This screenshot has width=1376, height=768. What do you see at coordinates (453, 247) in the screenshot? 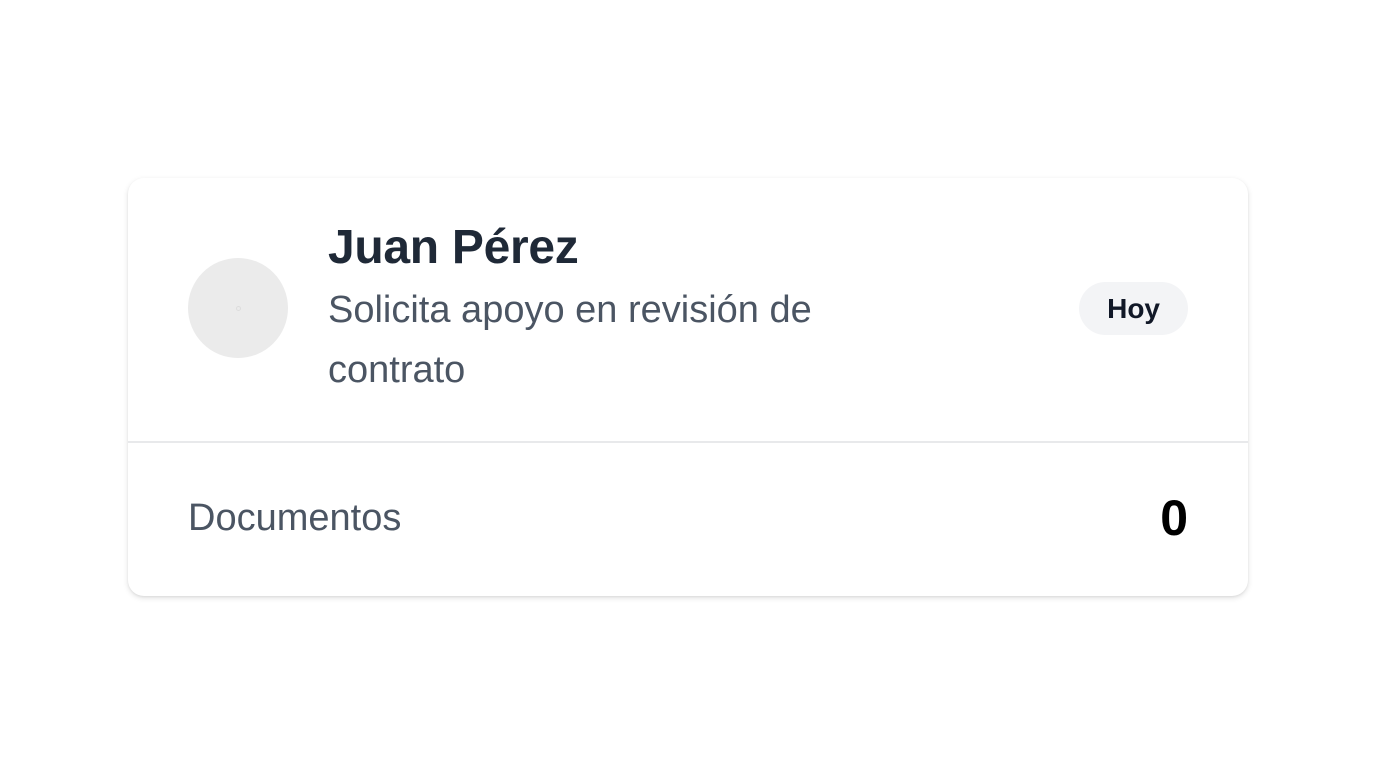
I see `requester-name: Juan Pérez` at bounding box center [453, 247].